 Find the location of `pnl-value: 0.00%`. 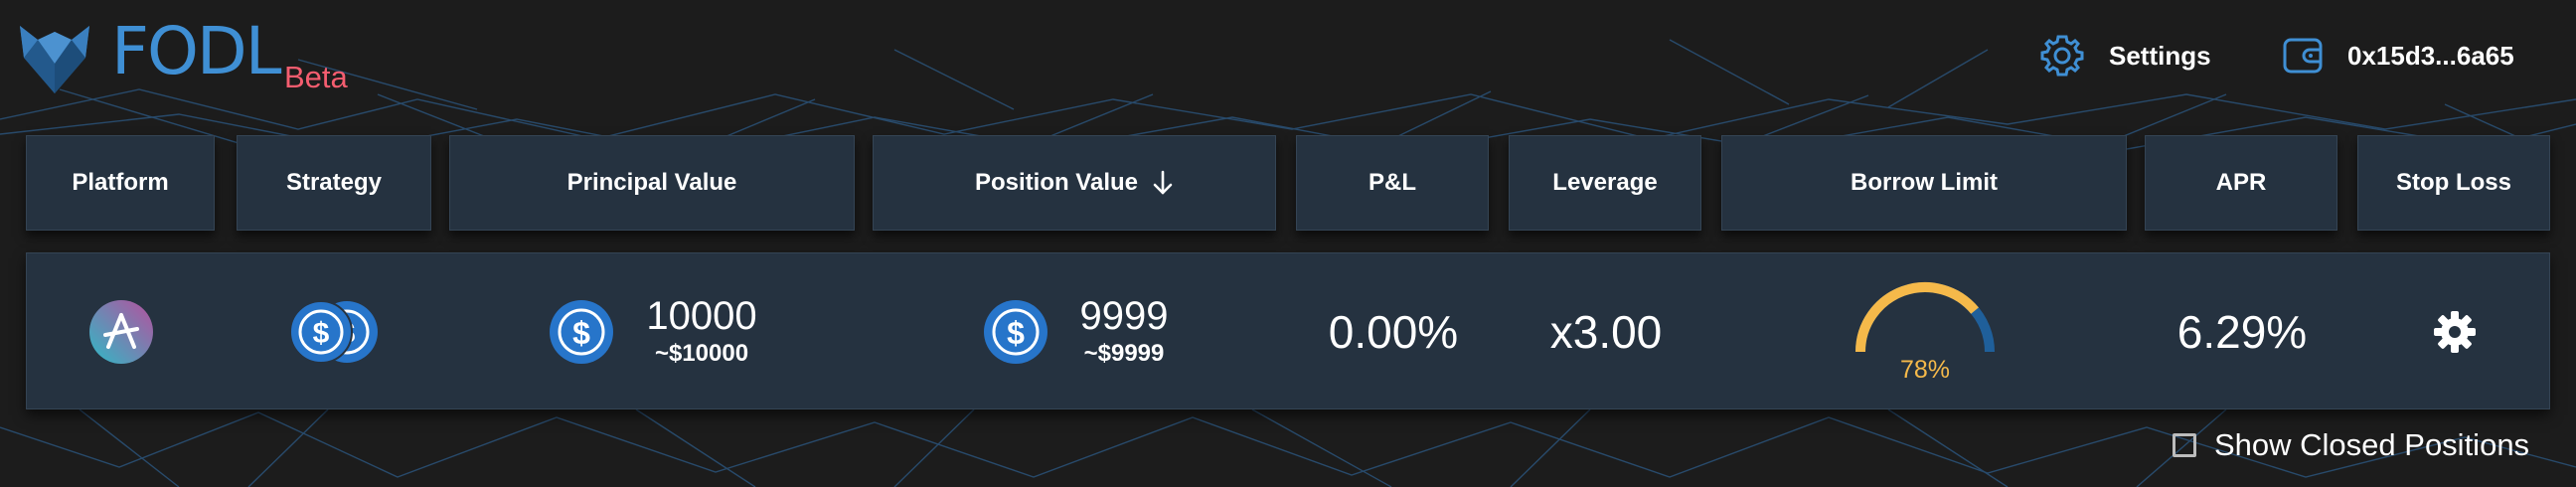

pnl-value: 0.00% is located at coordinates (1393, 332).